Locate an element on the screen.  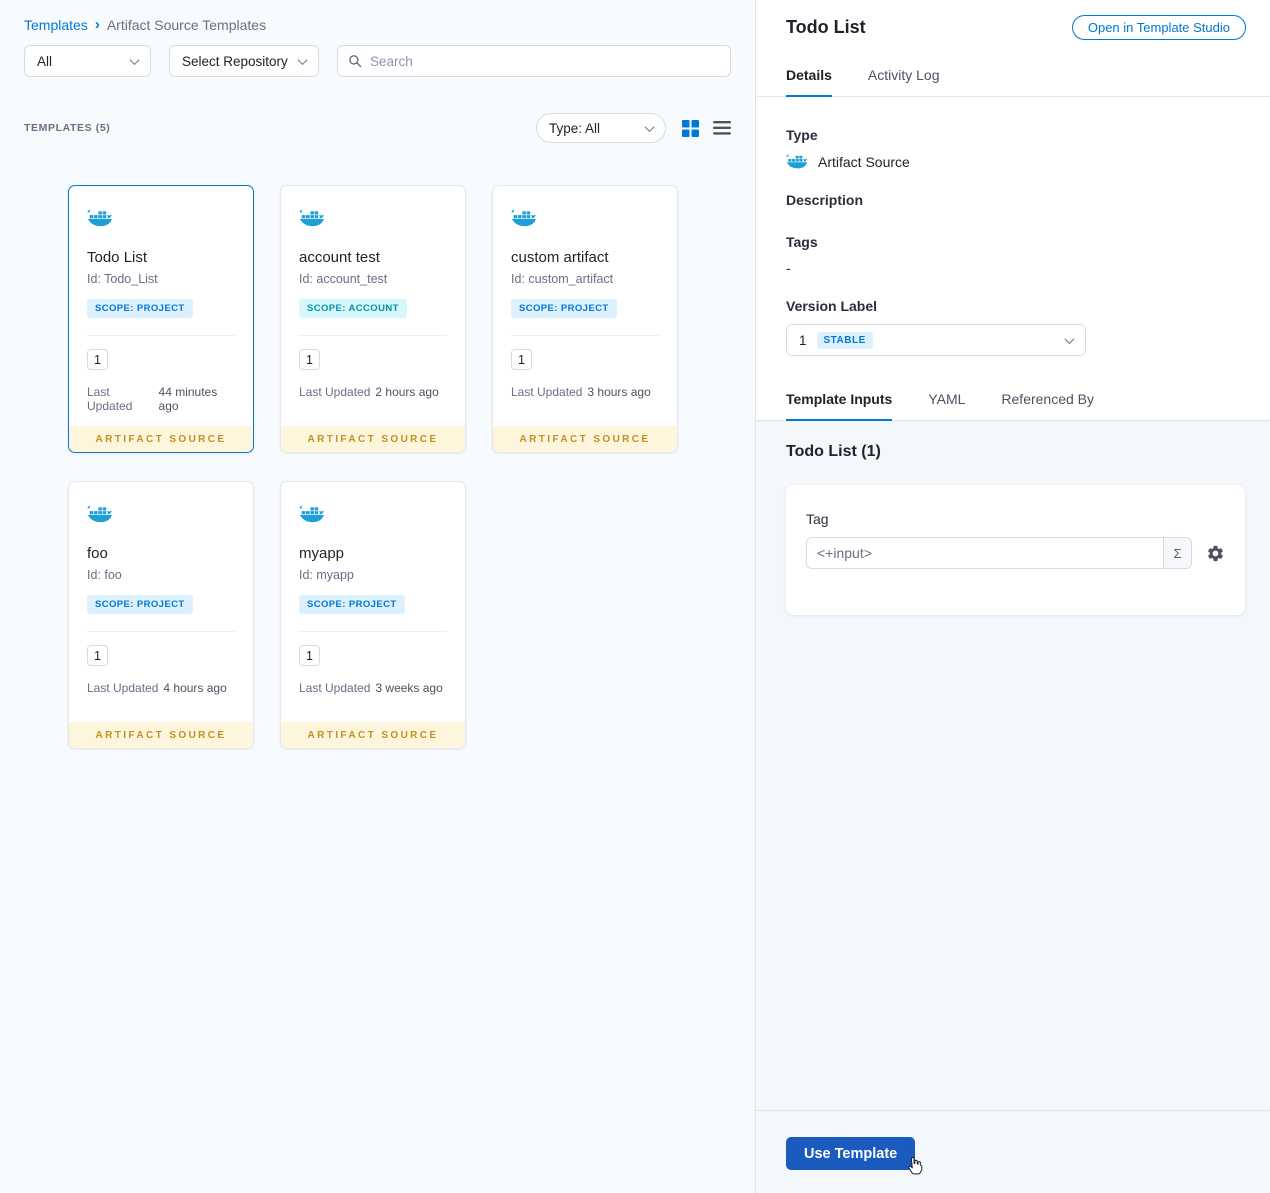
tab-yaml: YAML is located at coordinates (946, 399).